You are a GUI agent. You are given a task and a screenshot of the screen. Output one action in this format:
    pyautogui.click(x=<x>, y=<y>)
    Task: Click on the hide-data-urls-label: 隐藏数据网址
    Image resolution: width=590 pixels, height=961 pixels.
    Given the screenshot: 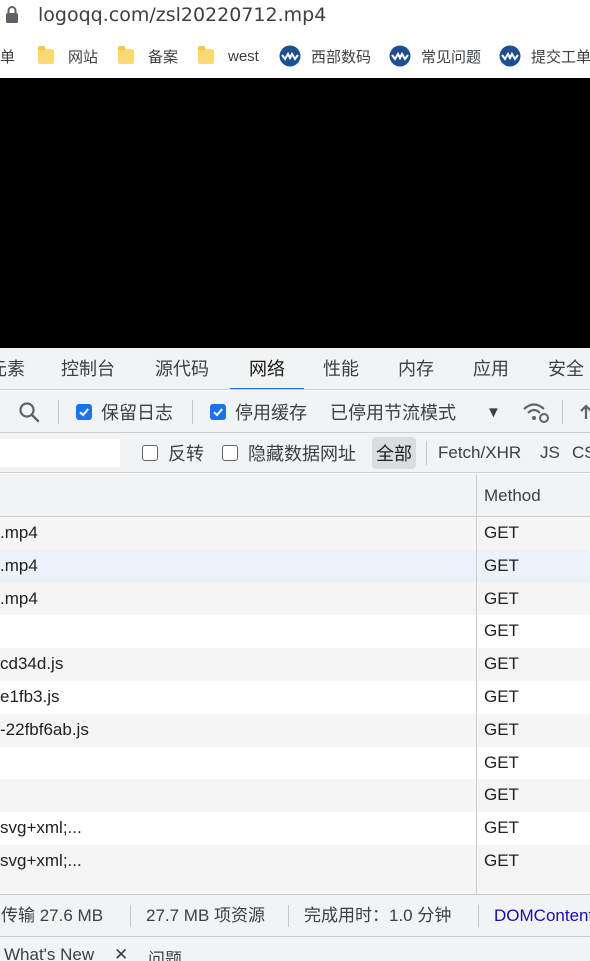 What is the action you would take?
    pyautogui.click(x=302, y=454)
    